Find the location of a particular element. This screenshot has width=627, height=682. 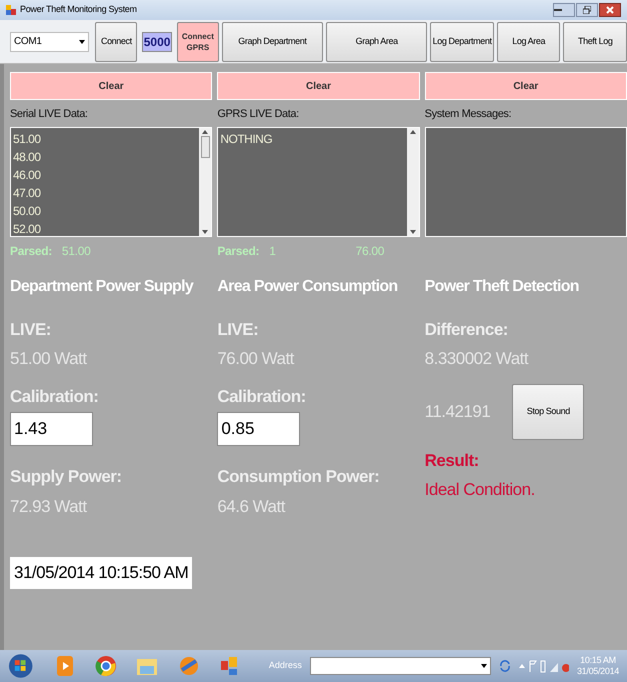

power-label: Consumption Power: is located at coordinates (298, 477).